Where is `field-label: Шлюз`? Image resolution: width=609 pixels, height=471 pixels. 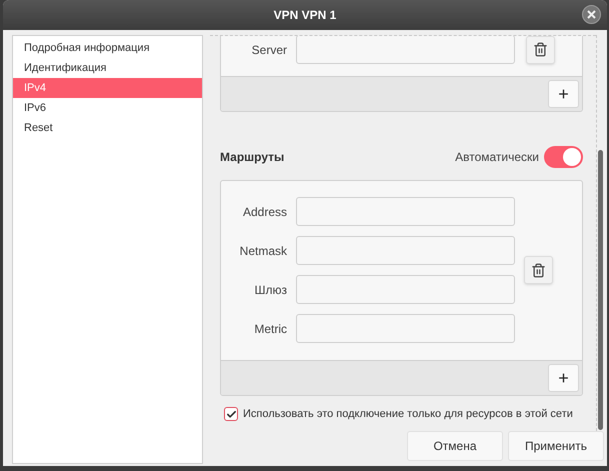 field-label: Шлюз is located at coordinates (270, 290).